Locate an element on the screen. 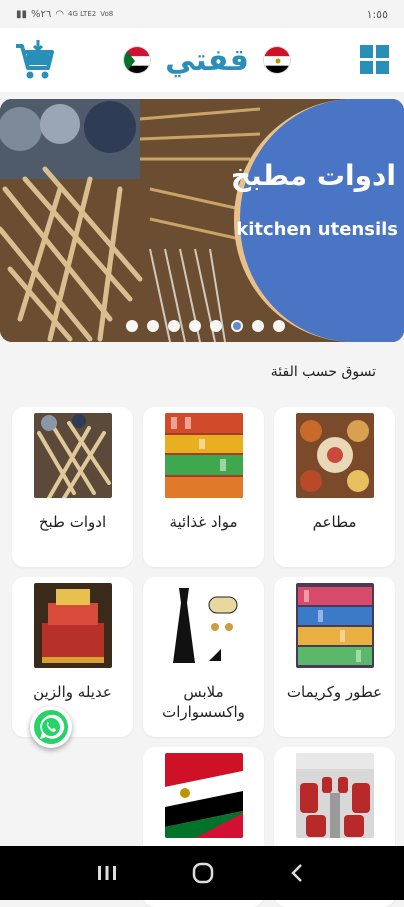 The image size is (404, 907). category-label: مطاعم is located at coordinates (335, 522).